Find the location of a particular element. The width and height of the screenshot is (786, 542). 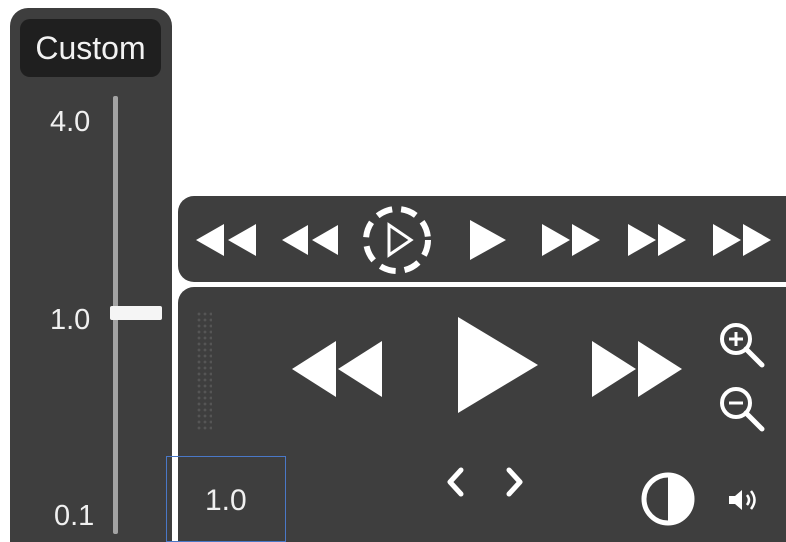

chevron-right-icon is located at coordinates (514, 482).